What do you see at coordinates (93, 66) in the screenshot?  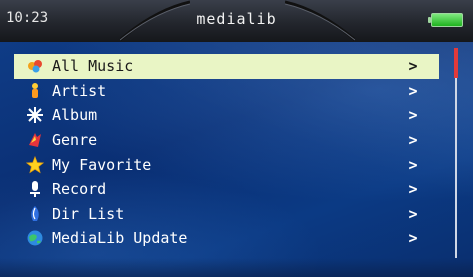 I see `menu-item-label: All Music` at bounding box center [93, 66].